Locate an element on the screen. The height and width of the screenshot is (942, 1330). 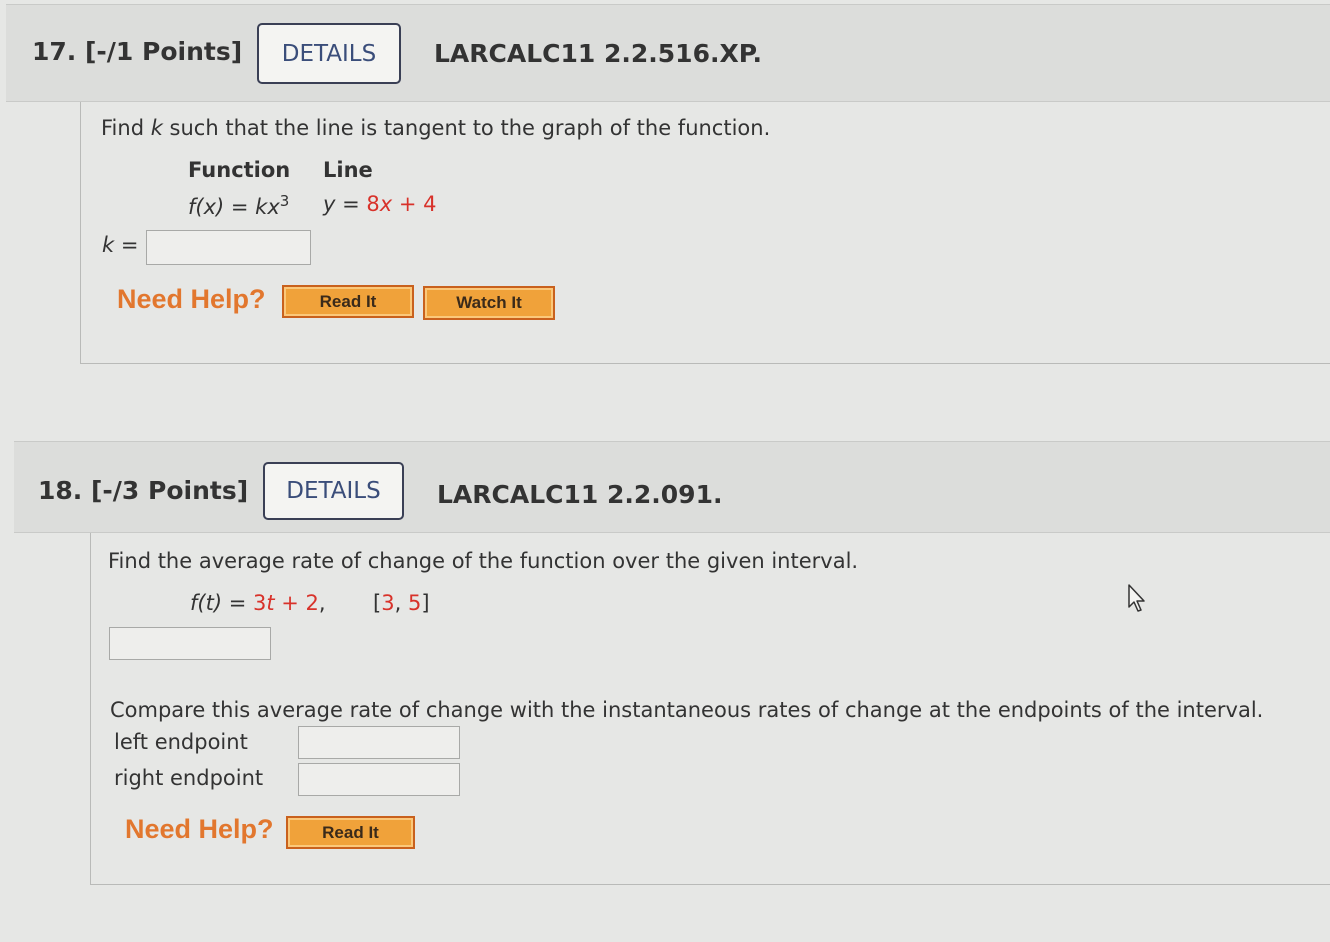
function-expression: f(x) = kx3 is located at coordinates (238, 205).